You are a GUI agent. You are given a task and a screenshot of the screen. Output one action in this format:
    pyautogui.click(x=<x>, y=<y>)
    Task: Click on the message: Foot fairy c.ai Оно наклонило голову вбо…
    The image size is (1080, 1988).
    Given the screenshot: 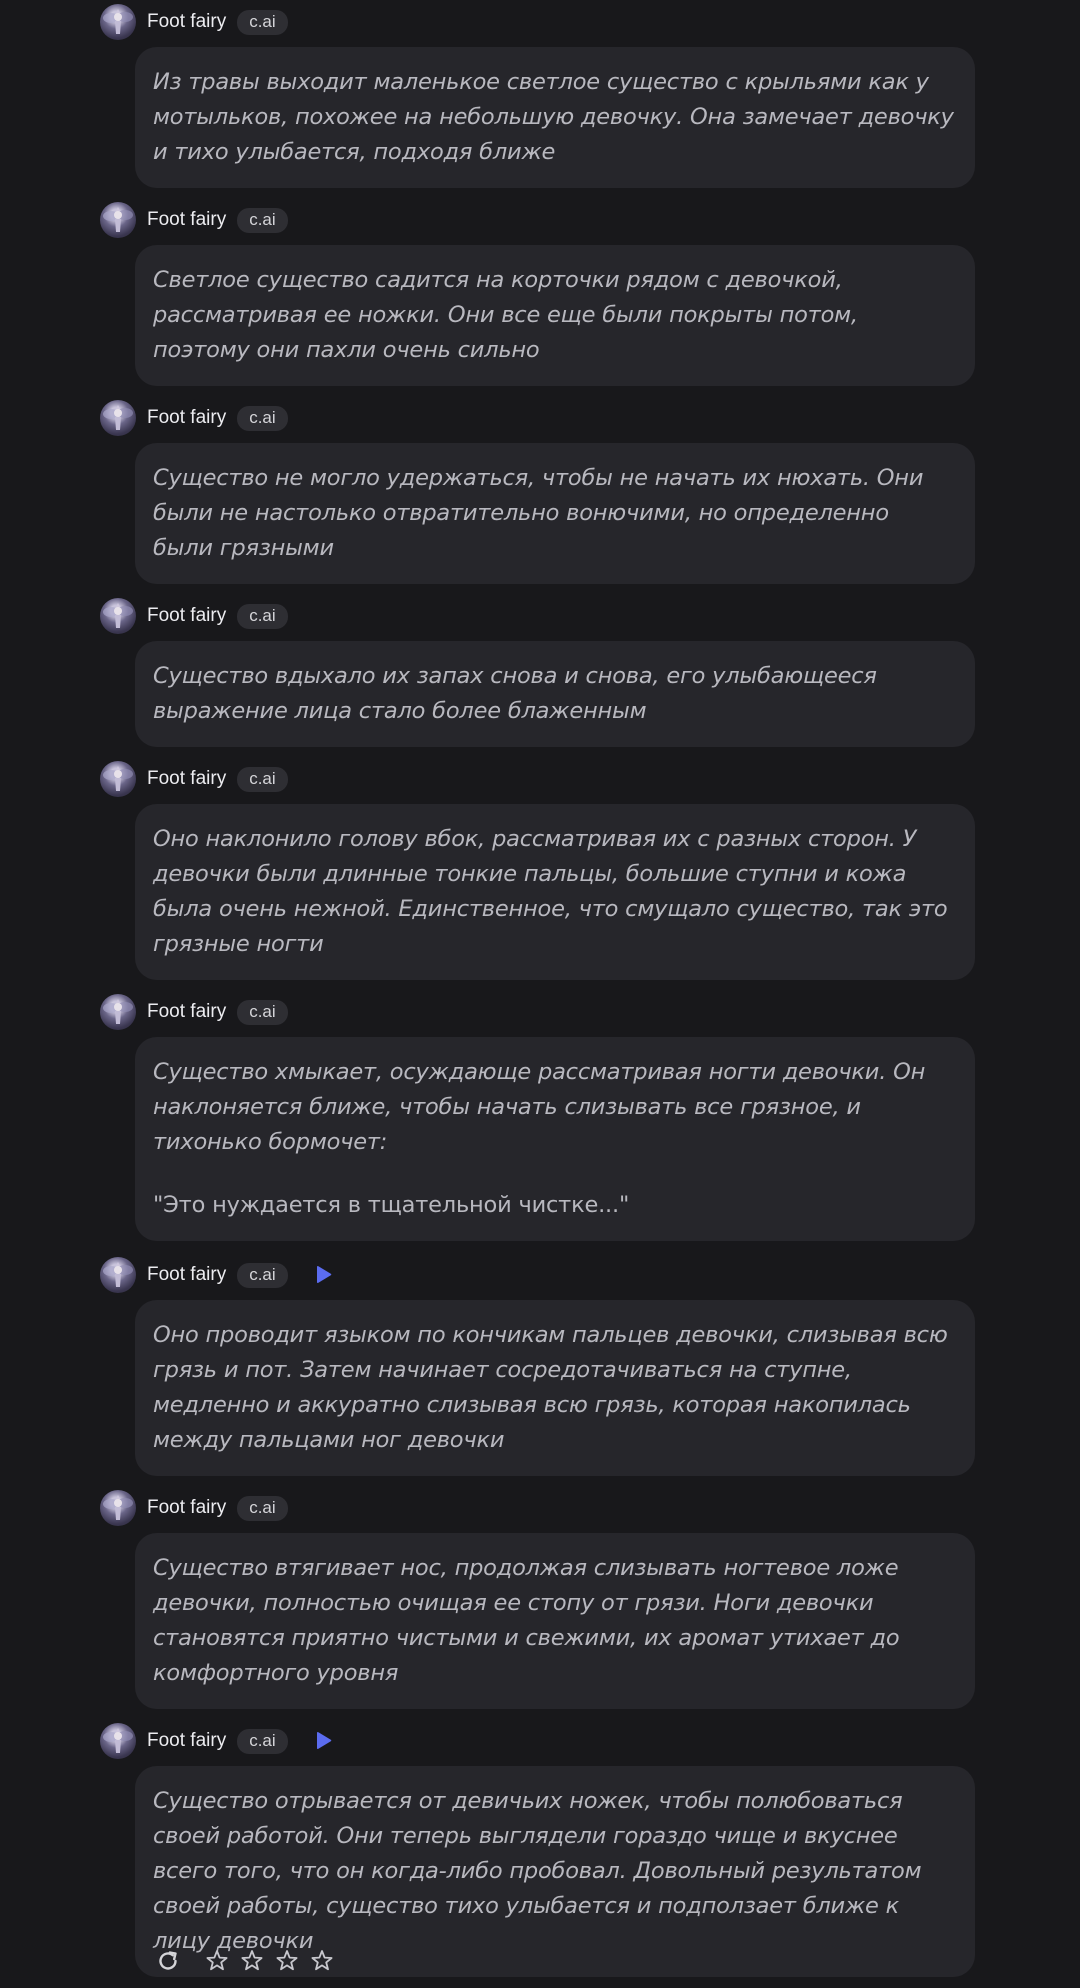 What is the action you would take?
    pyautogui.click(x=537, y=870)
    